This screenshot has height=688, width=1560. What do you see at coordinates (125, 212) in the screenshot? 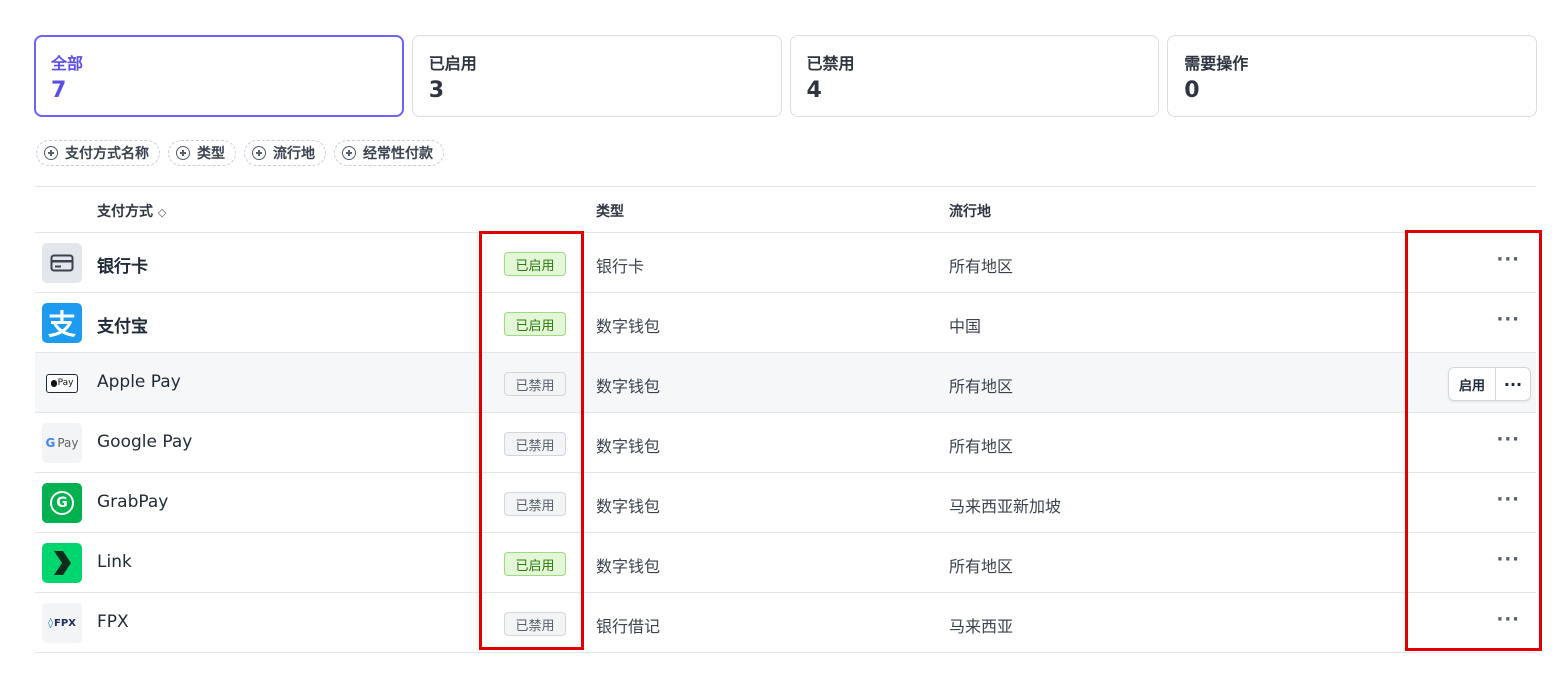
I see `column-label: 支付方式` at bounding box center [125, 212].